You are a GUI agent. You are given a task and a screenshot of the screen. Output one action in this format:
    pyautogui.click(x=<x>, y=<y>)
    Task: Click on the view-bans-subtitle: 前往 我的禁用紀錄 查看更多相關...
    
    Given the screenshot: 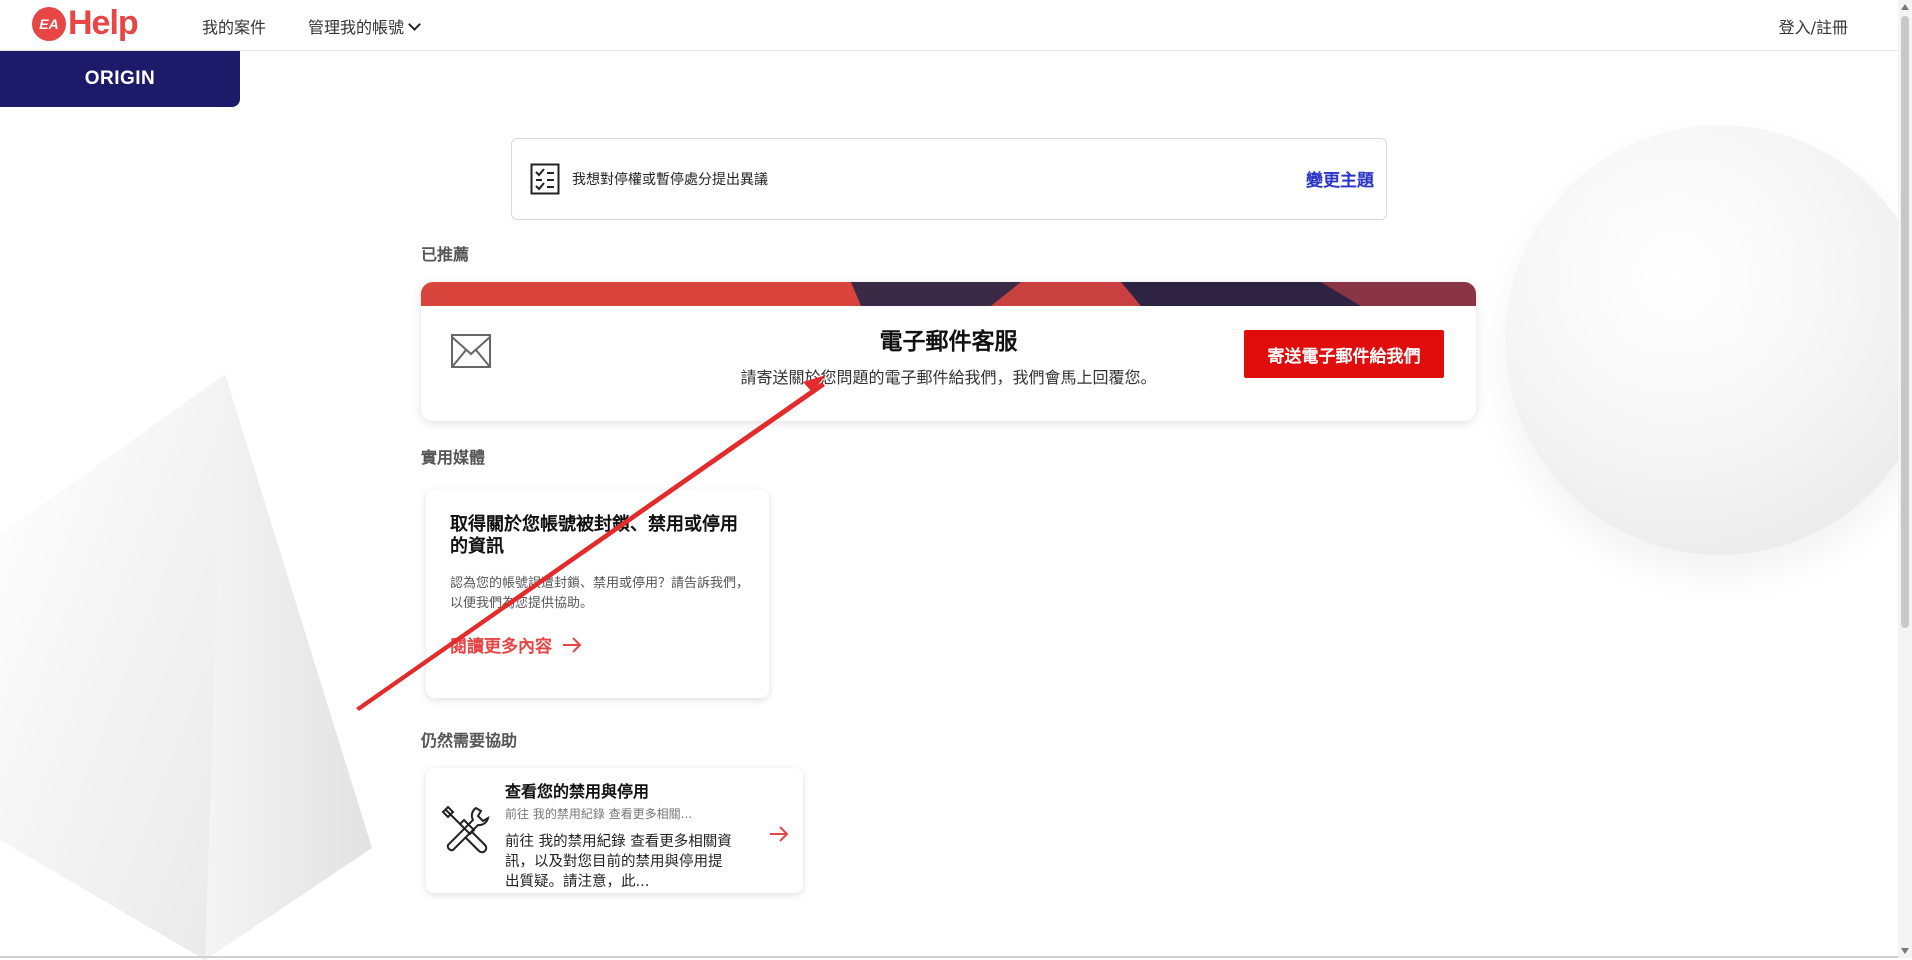 What is the action you would take?
    pyautogui.click(x=599, y=814)
    